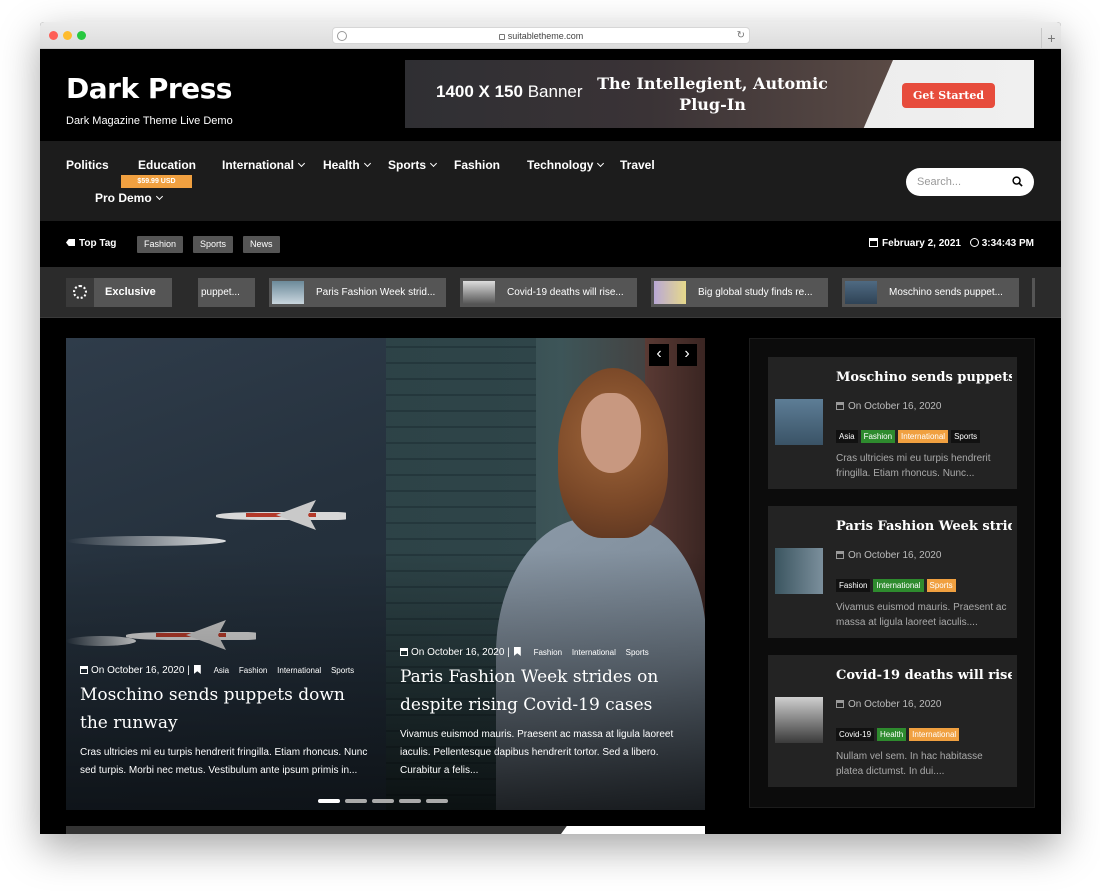 The height and width of the screenshot is (891, 1100). Describe the element at coordinates (921, 243) in the screenshot. I see `current-date: February 2, 2021` at that location.